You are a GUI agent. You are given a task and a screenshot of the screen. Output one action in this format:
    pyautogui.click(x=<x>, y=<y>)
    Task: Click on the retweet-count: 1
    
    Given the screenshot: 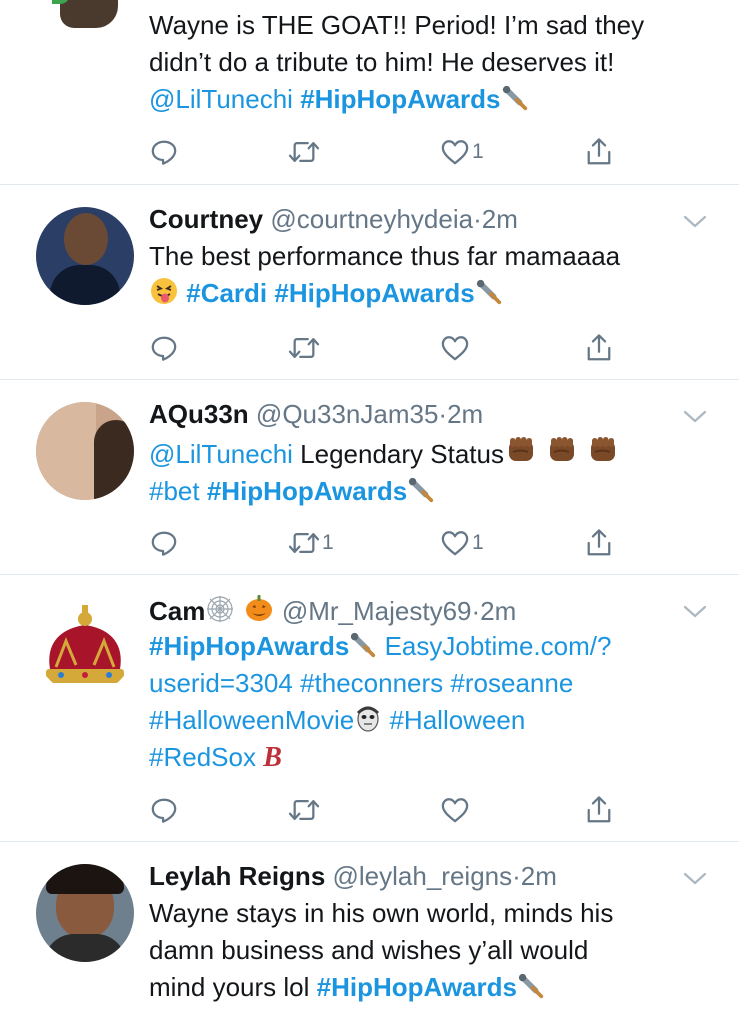 What is the action you would take?
    pyautogui.click(x=328, y=542)
    